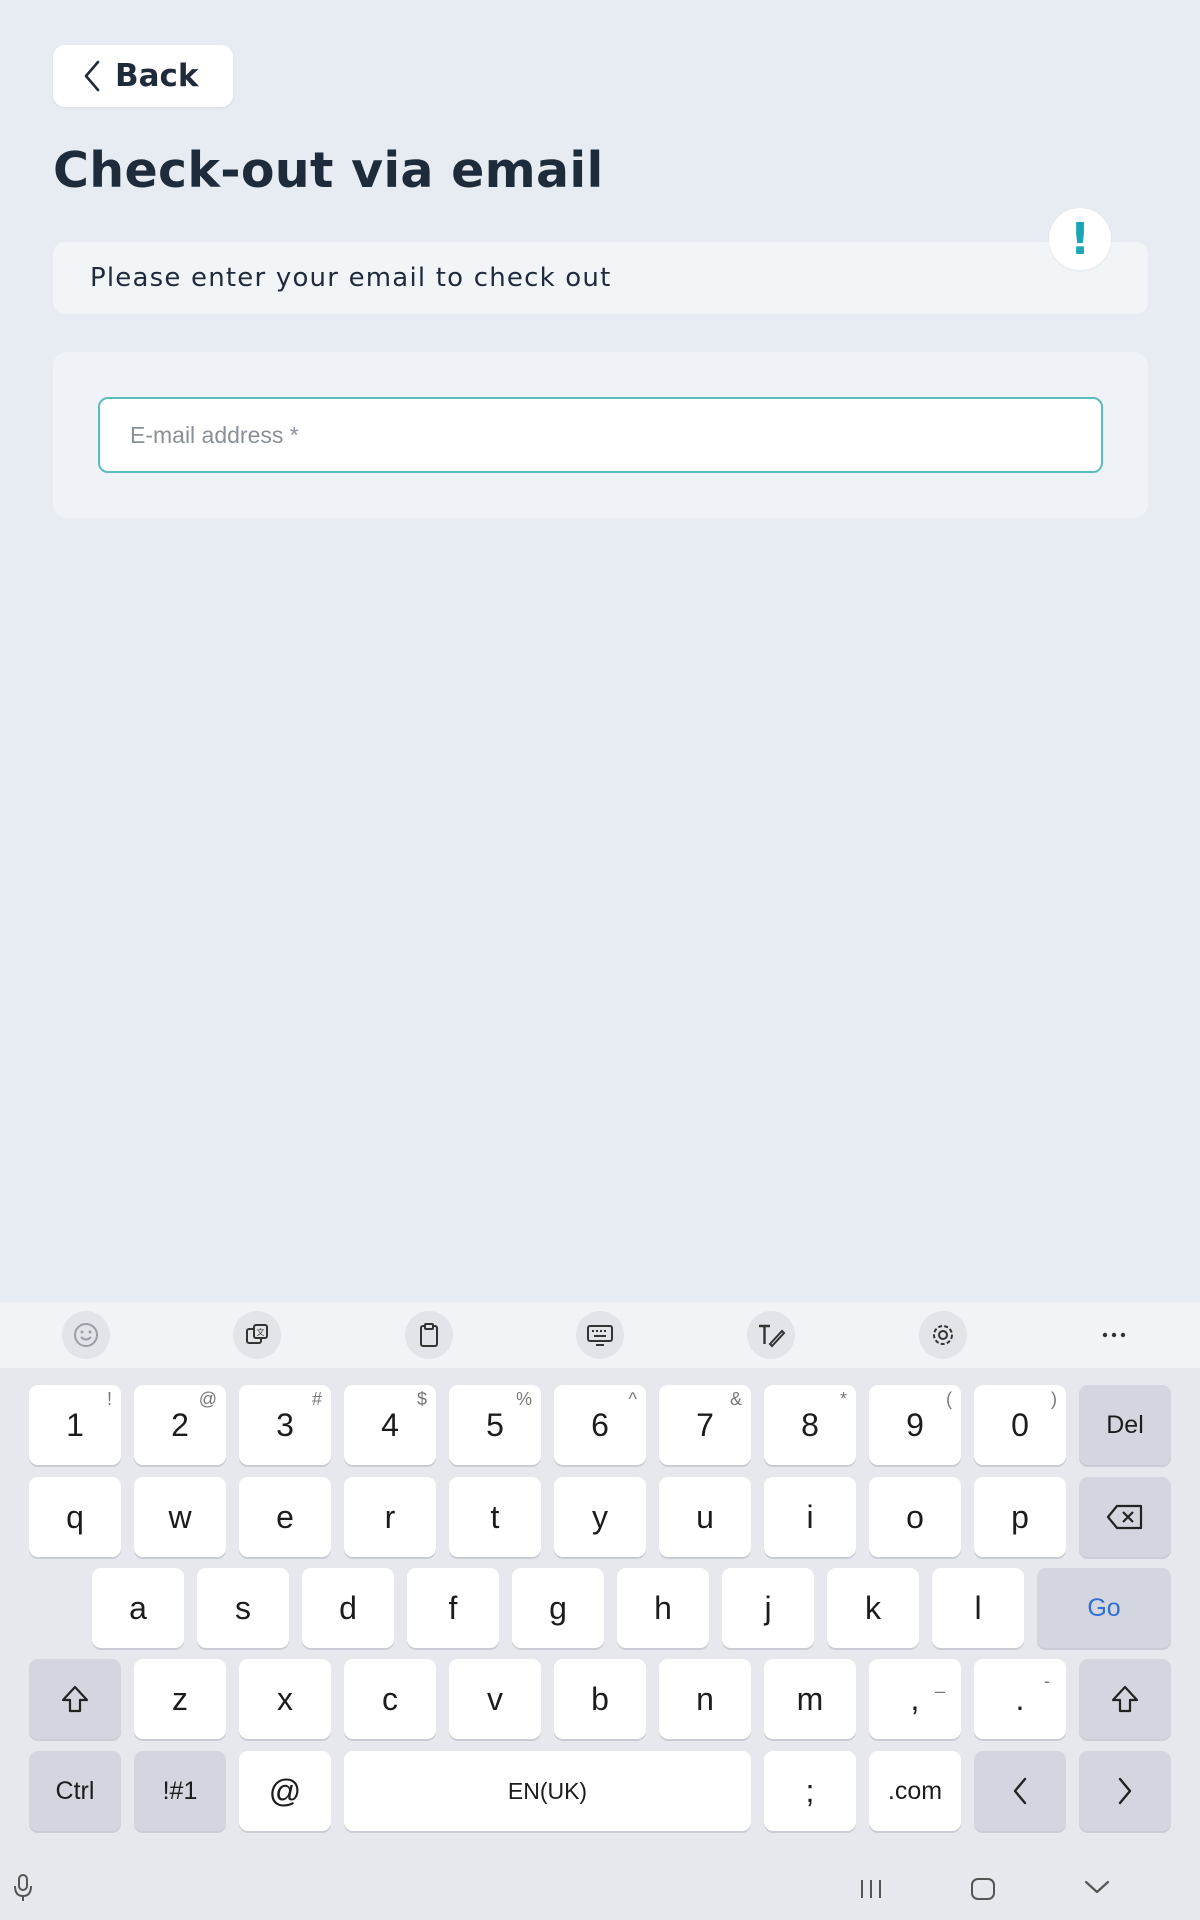 This screenshot has width=1200, height=1920. Describe the element at coordinates (873, 1608) in the screenshot. I see `key-k: k` at that location.